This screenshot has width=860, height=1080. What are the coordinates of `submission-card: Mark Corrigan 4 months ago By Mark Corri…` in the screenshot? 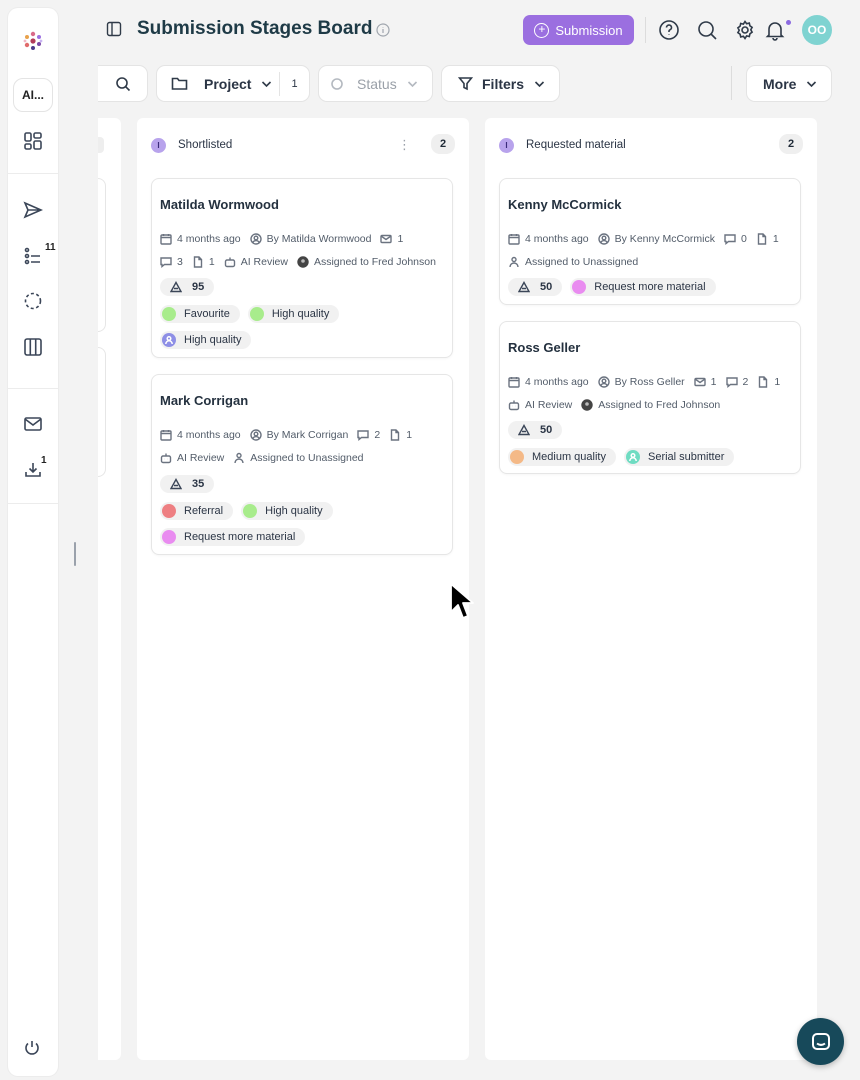 It's located at (302, 464).